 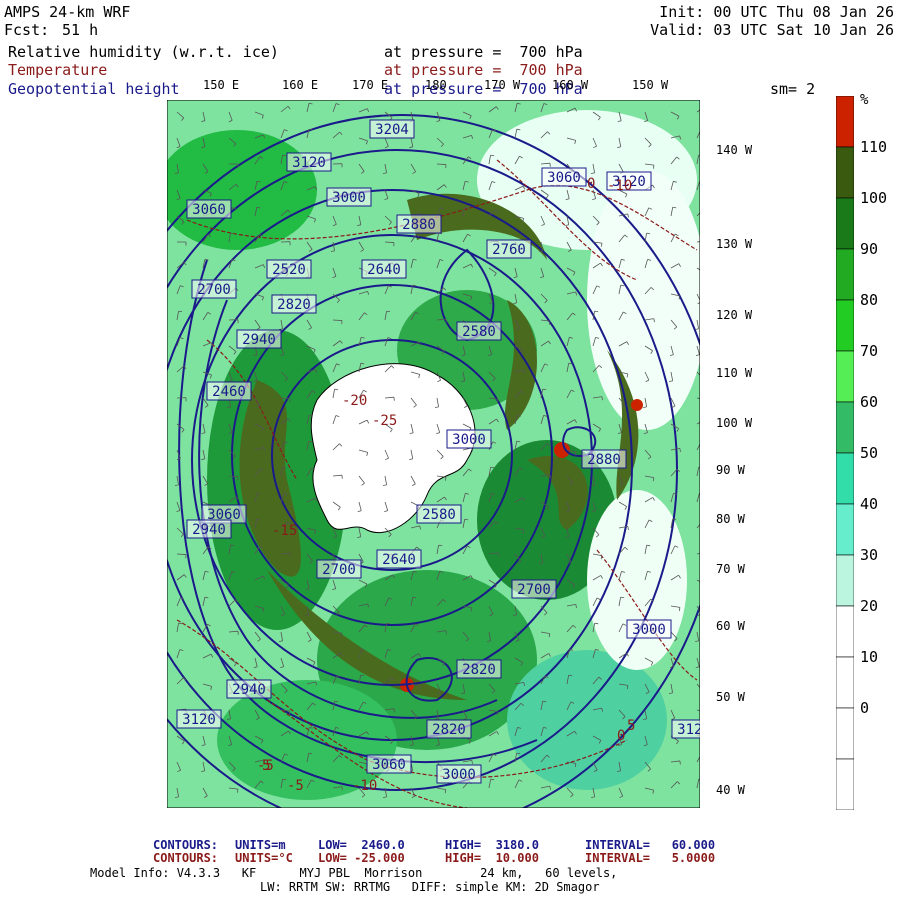 What do you see at coordinates (479, 670) in the screenshot?
I see `svg-text: 2820` at bounding box center [479, 670].